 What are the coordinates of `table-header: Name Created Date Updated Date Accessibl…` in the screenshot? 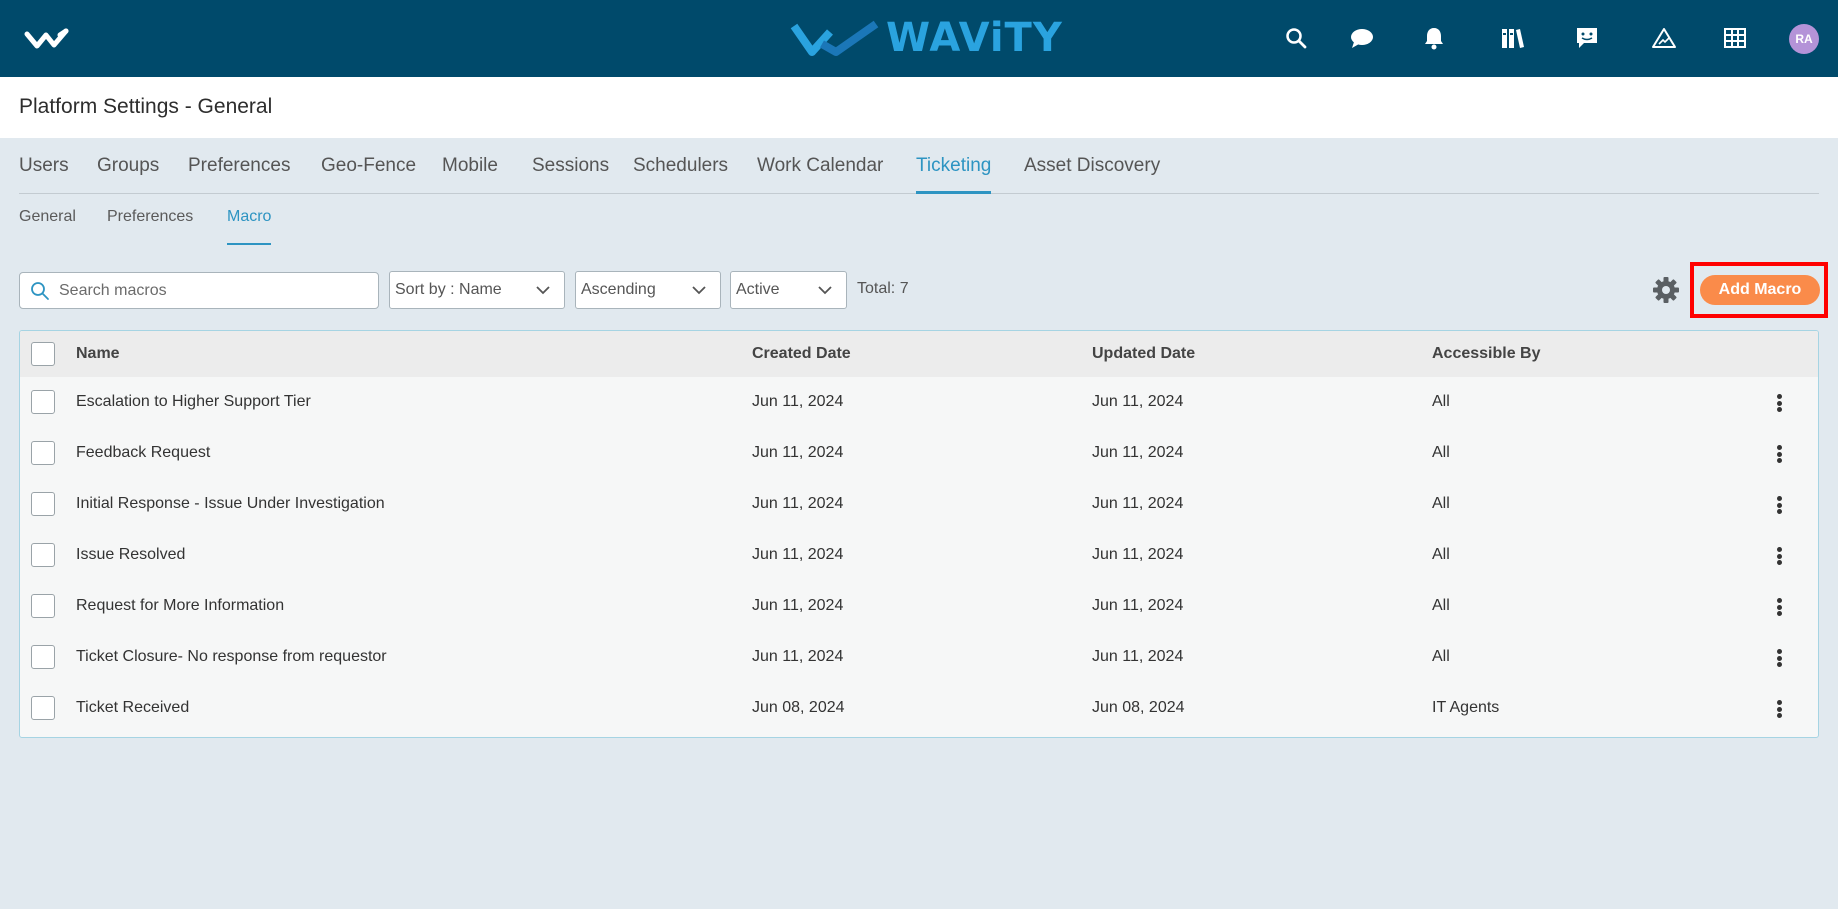 It's located at (919, 354).